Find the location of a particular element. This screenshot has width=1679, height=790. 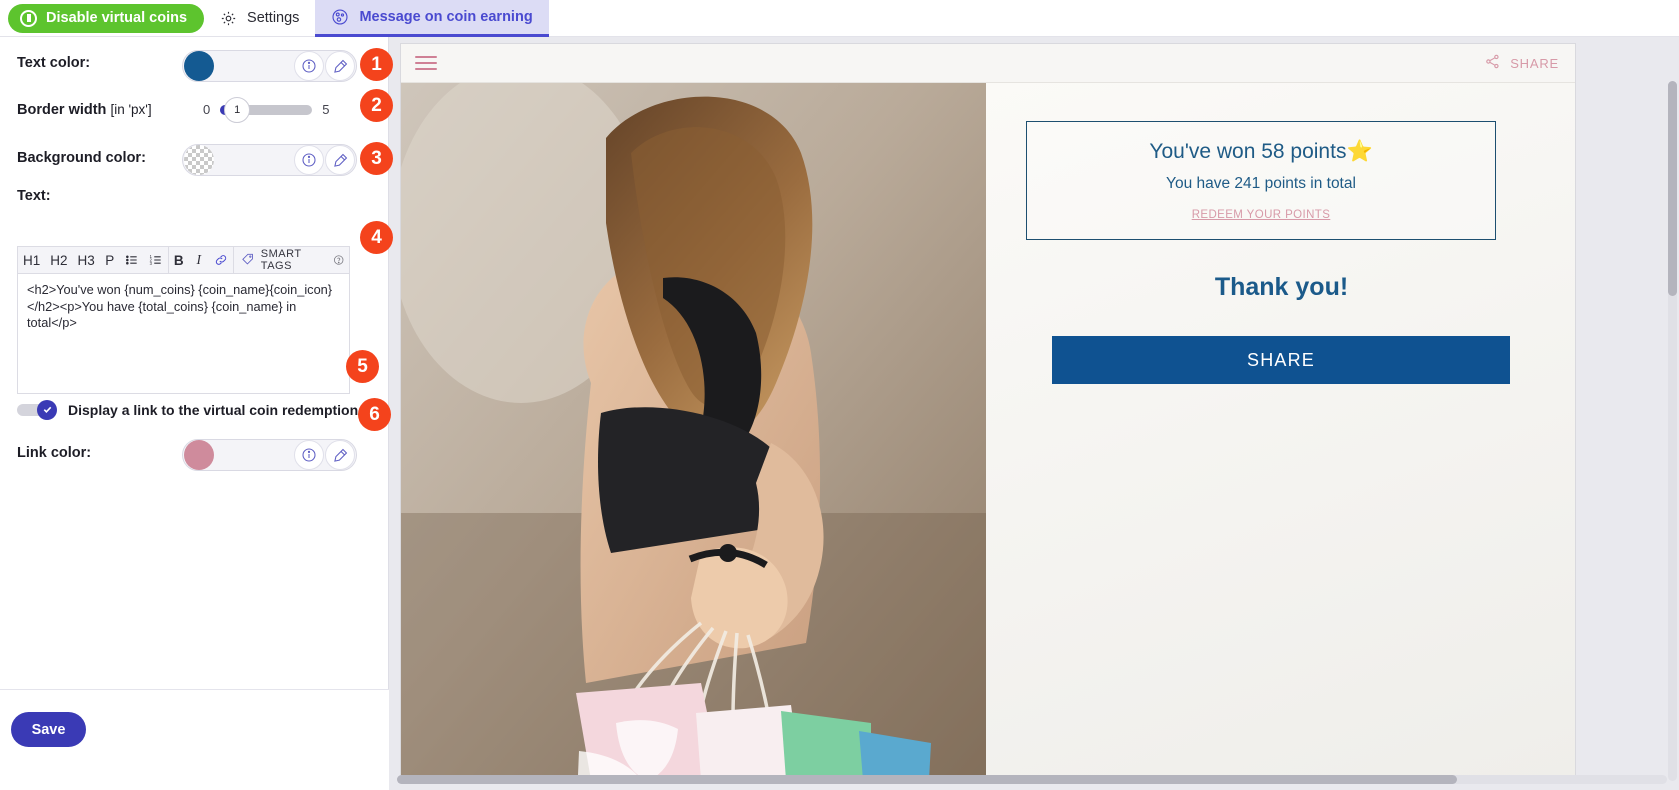

badge-marker-3: 3 is located at coordinates (376, 158).